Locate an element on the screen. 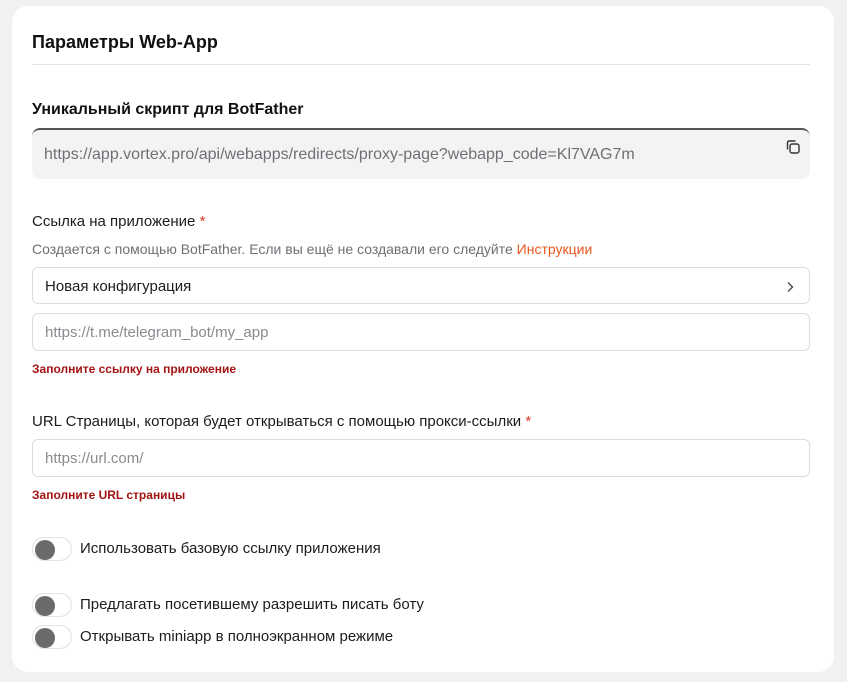 This screenshot has height=682, width=847. instructions-link: Инструкции is located at coordinates (555, 249).